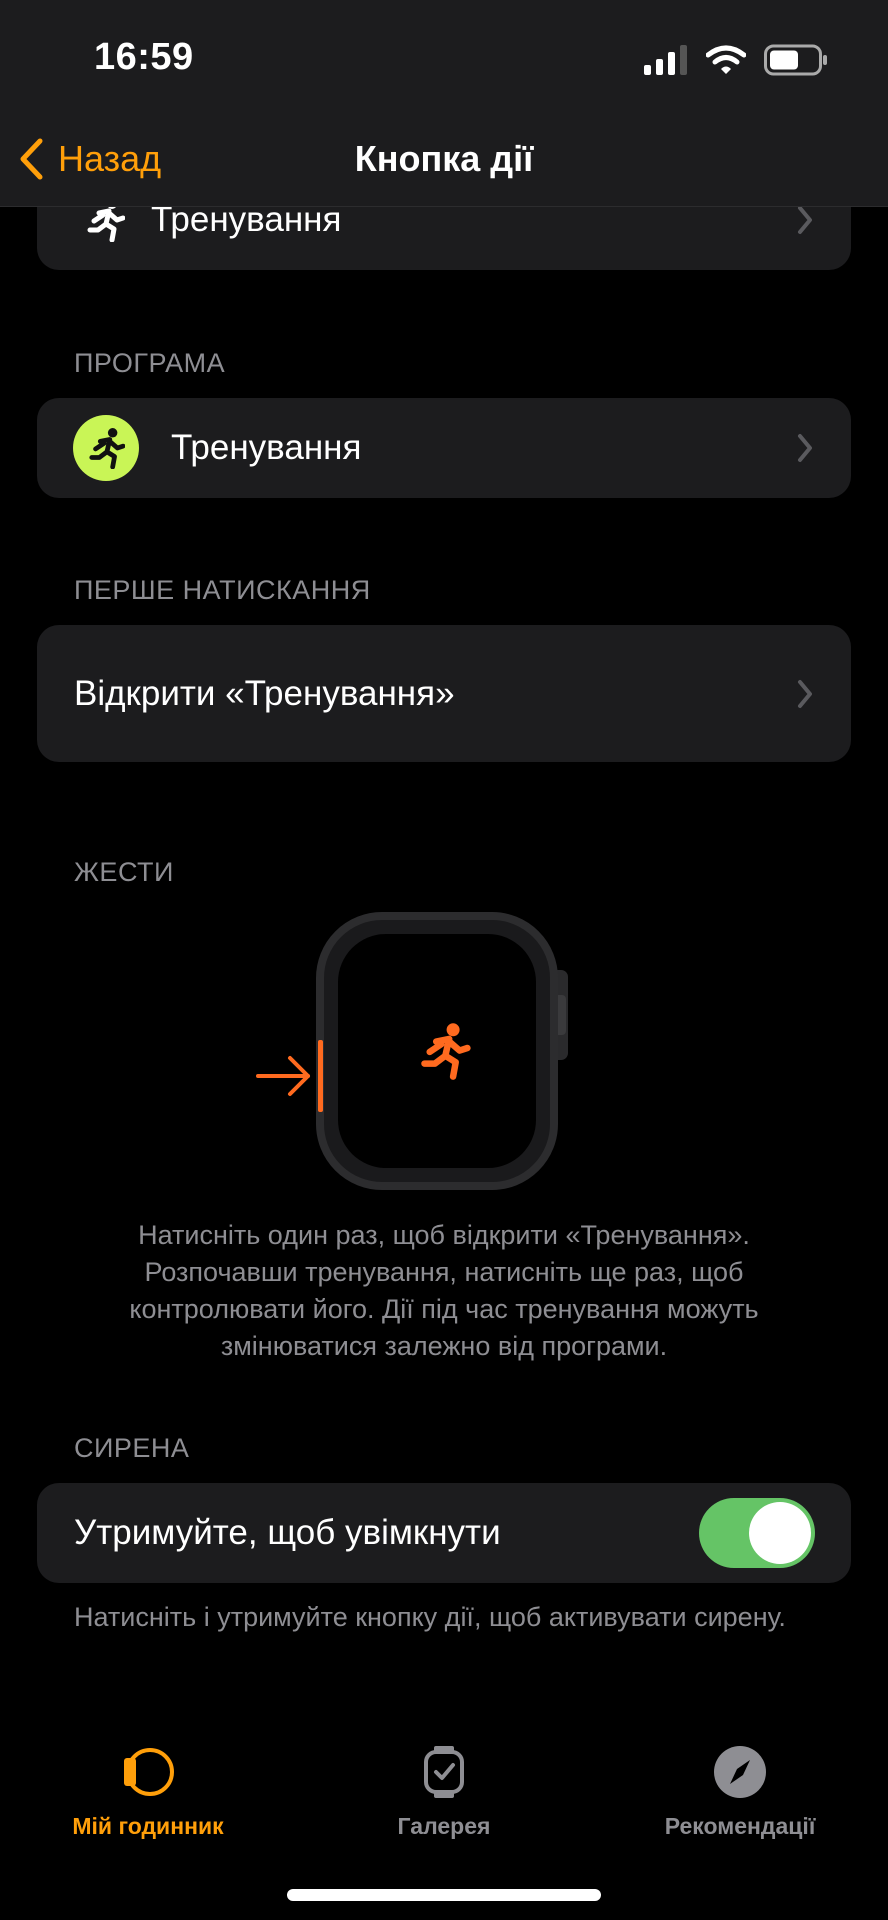  Describe the element at coordinates (132, 1448) in the screenshot. I see `siren-section-header: СИРЕНА` at that location.